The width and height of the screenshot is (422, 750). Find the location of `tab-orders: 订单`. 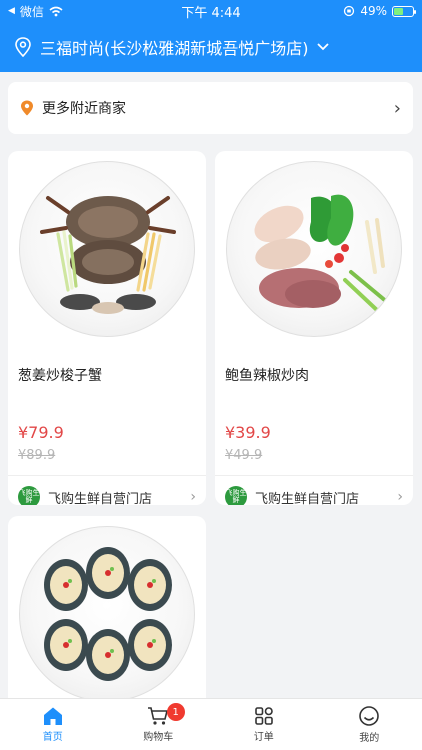

tab-orders: 订单 is located at coordinates (264, 724).